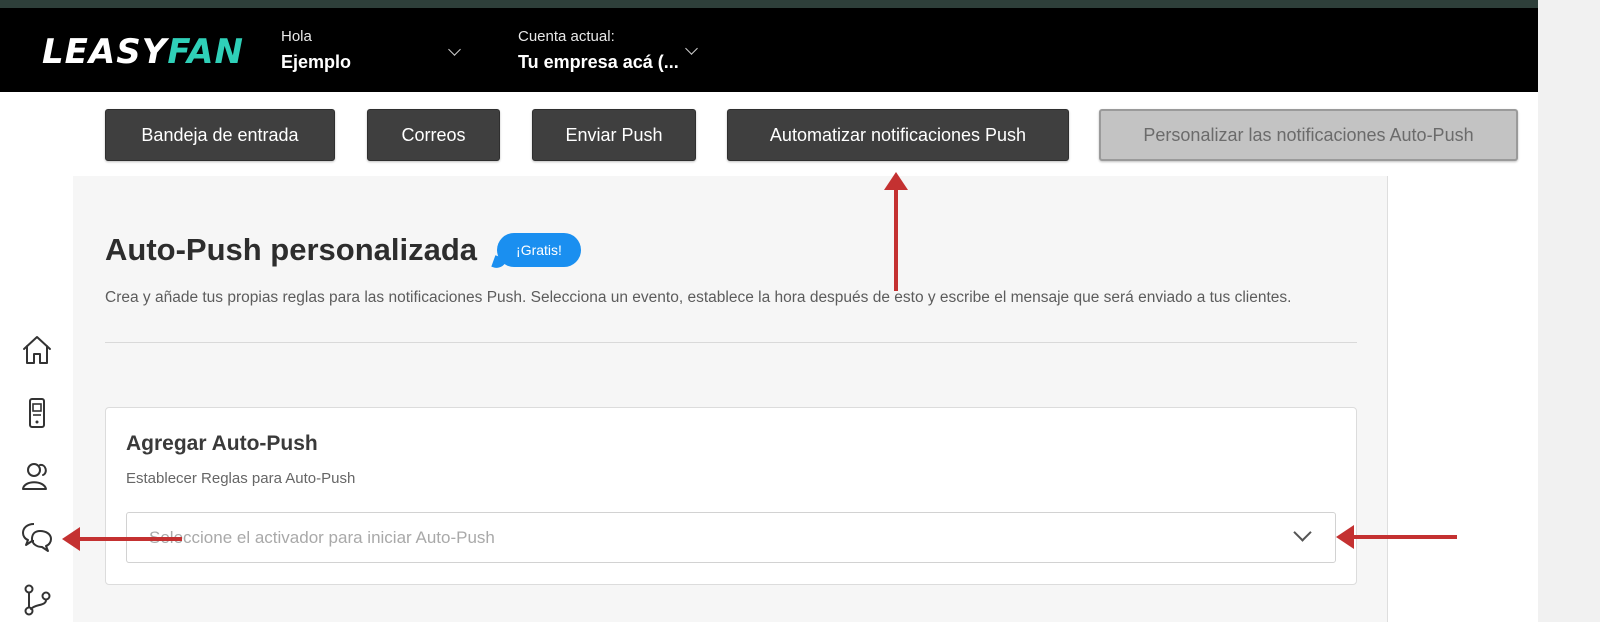  Describe the element at coordinates (433, 135) in the screenshot. I see `tab-correos: Correos` at that location.